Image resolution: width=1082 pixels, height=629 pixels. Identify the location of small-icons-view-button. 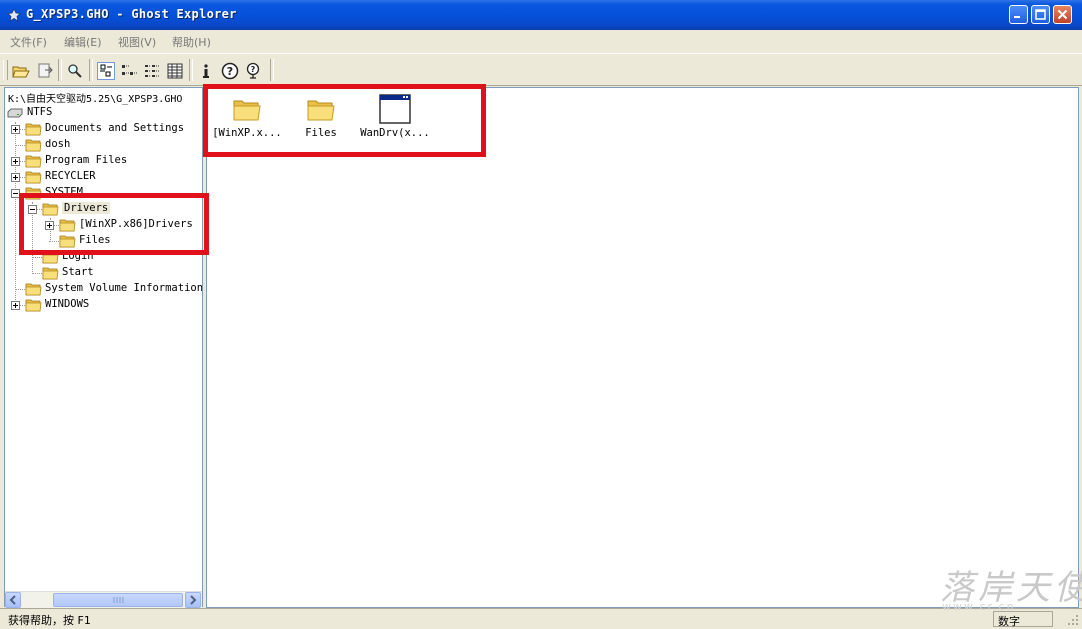
(129, 71).